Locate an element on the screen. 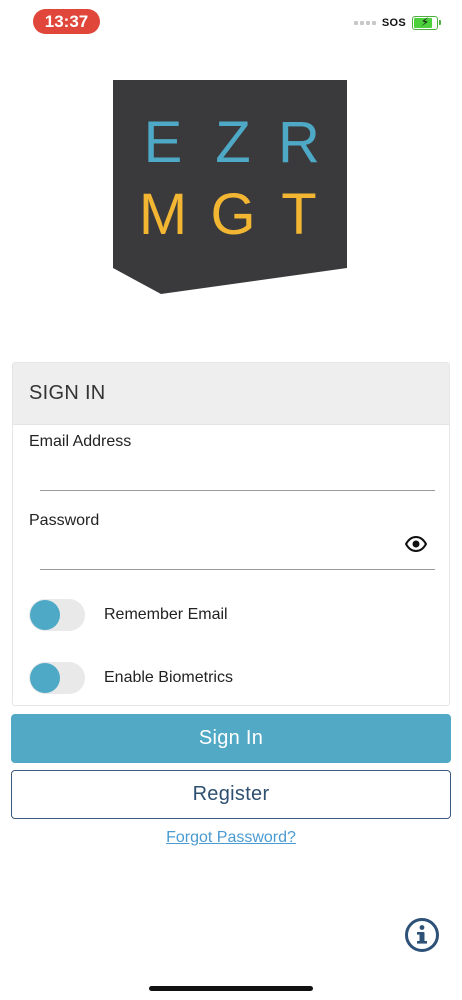  status-time: 13:37 is located at coordinates (66, 21).